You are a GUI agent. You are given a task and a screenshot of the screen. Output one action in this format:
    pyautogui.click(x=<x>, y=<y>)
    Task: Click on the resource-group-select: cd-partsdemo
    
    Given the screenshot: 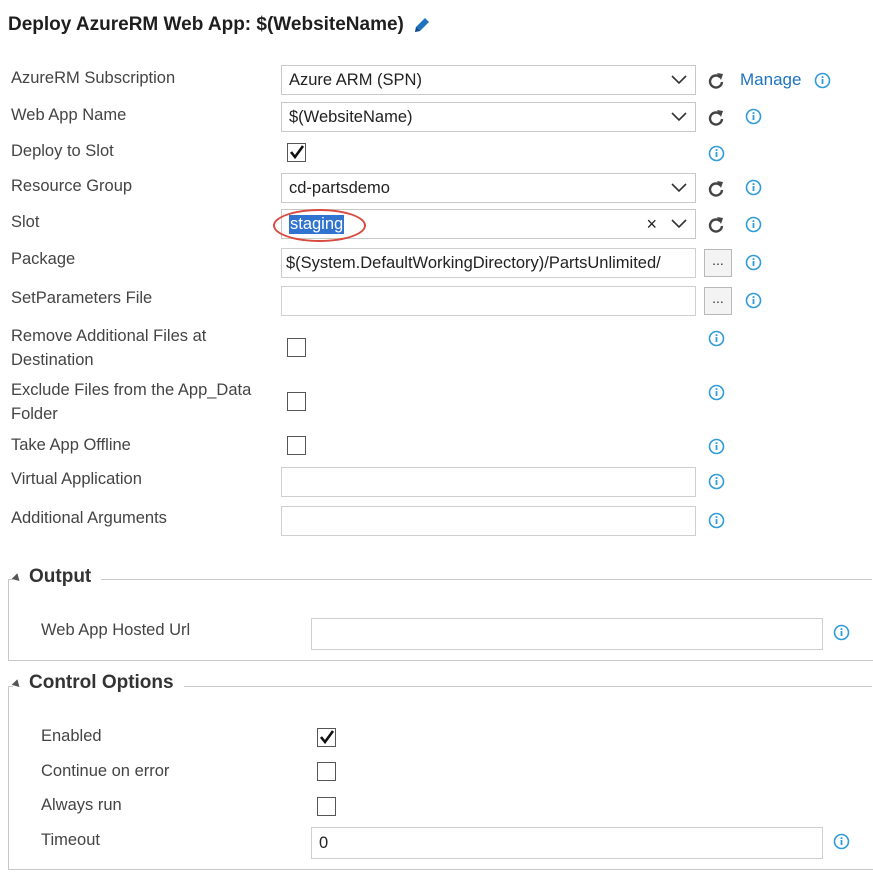 What is the action you would take?
    pyautogui.click(x=488, y=188)
    